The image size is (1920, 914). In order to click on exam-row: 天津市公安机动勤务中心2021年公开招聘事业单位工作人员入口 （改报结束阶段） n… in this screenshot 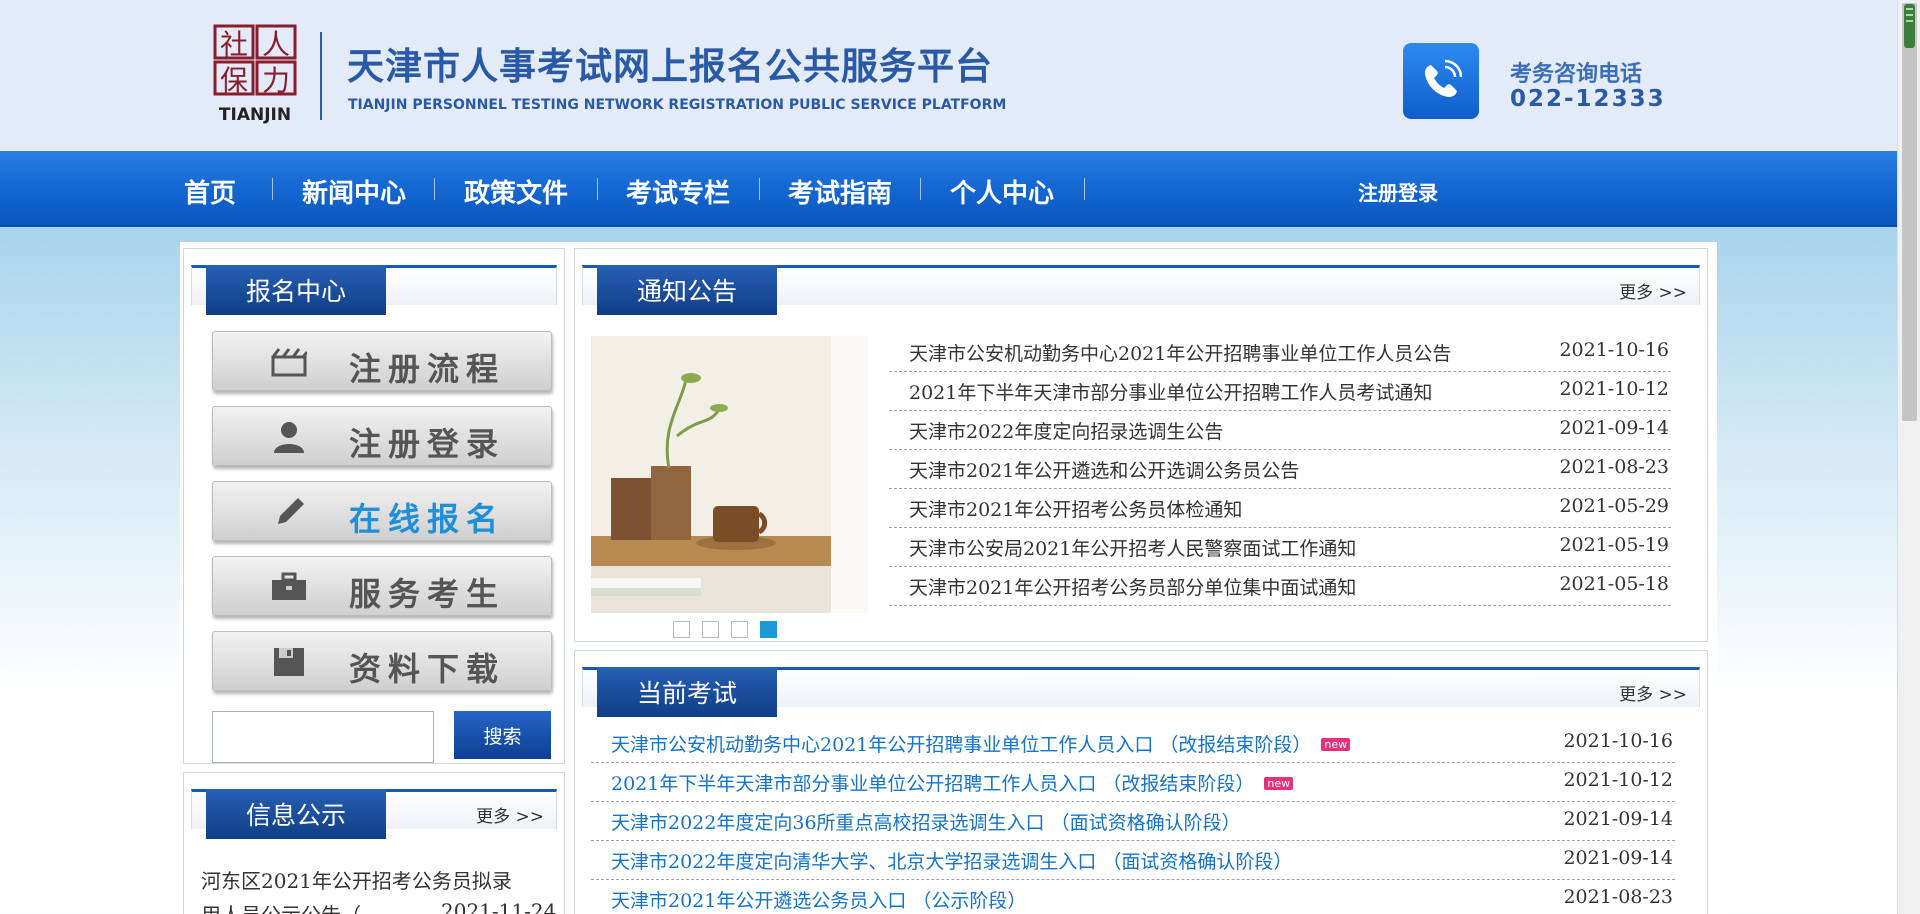, I will do `click(1133, 743)`.